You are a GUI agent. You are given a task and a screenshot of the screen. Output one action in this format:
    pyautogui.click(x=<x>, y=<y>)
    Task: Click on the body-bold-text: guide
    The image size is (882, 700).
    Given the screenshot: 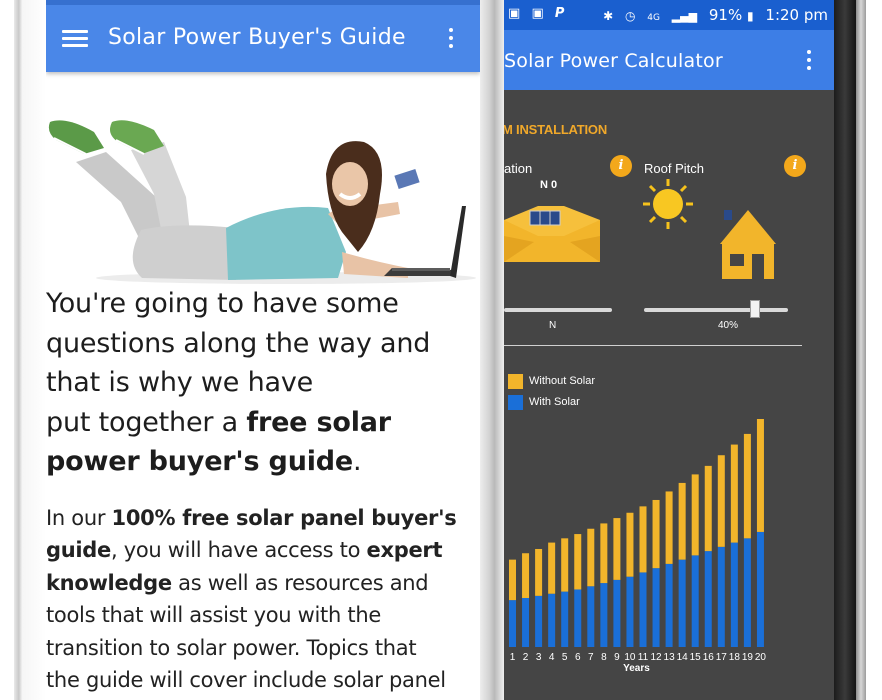 What is the action you would take?
    pyautogui.click(x=78, y=550)
    